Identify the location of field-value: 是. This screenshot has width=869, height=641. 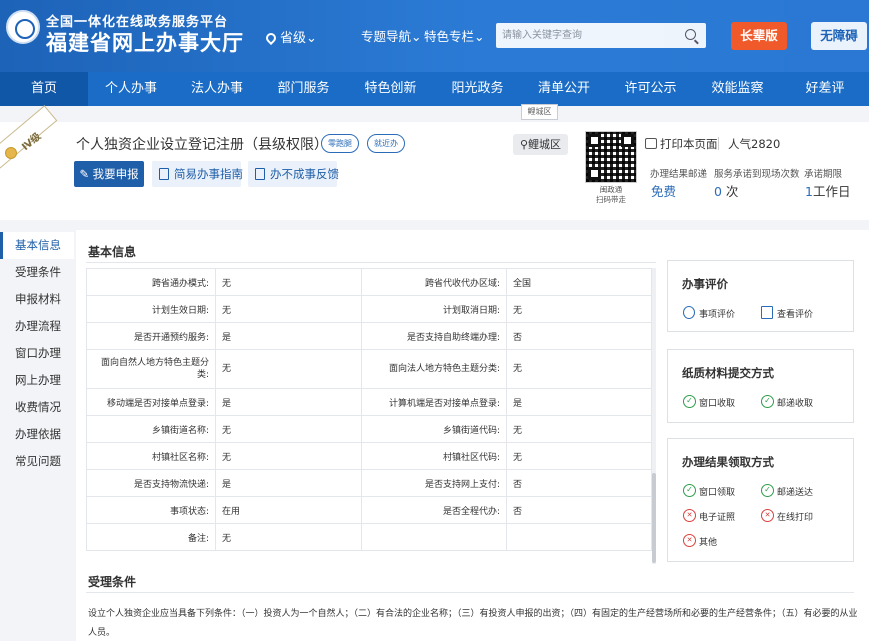
(288, 402).